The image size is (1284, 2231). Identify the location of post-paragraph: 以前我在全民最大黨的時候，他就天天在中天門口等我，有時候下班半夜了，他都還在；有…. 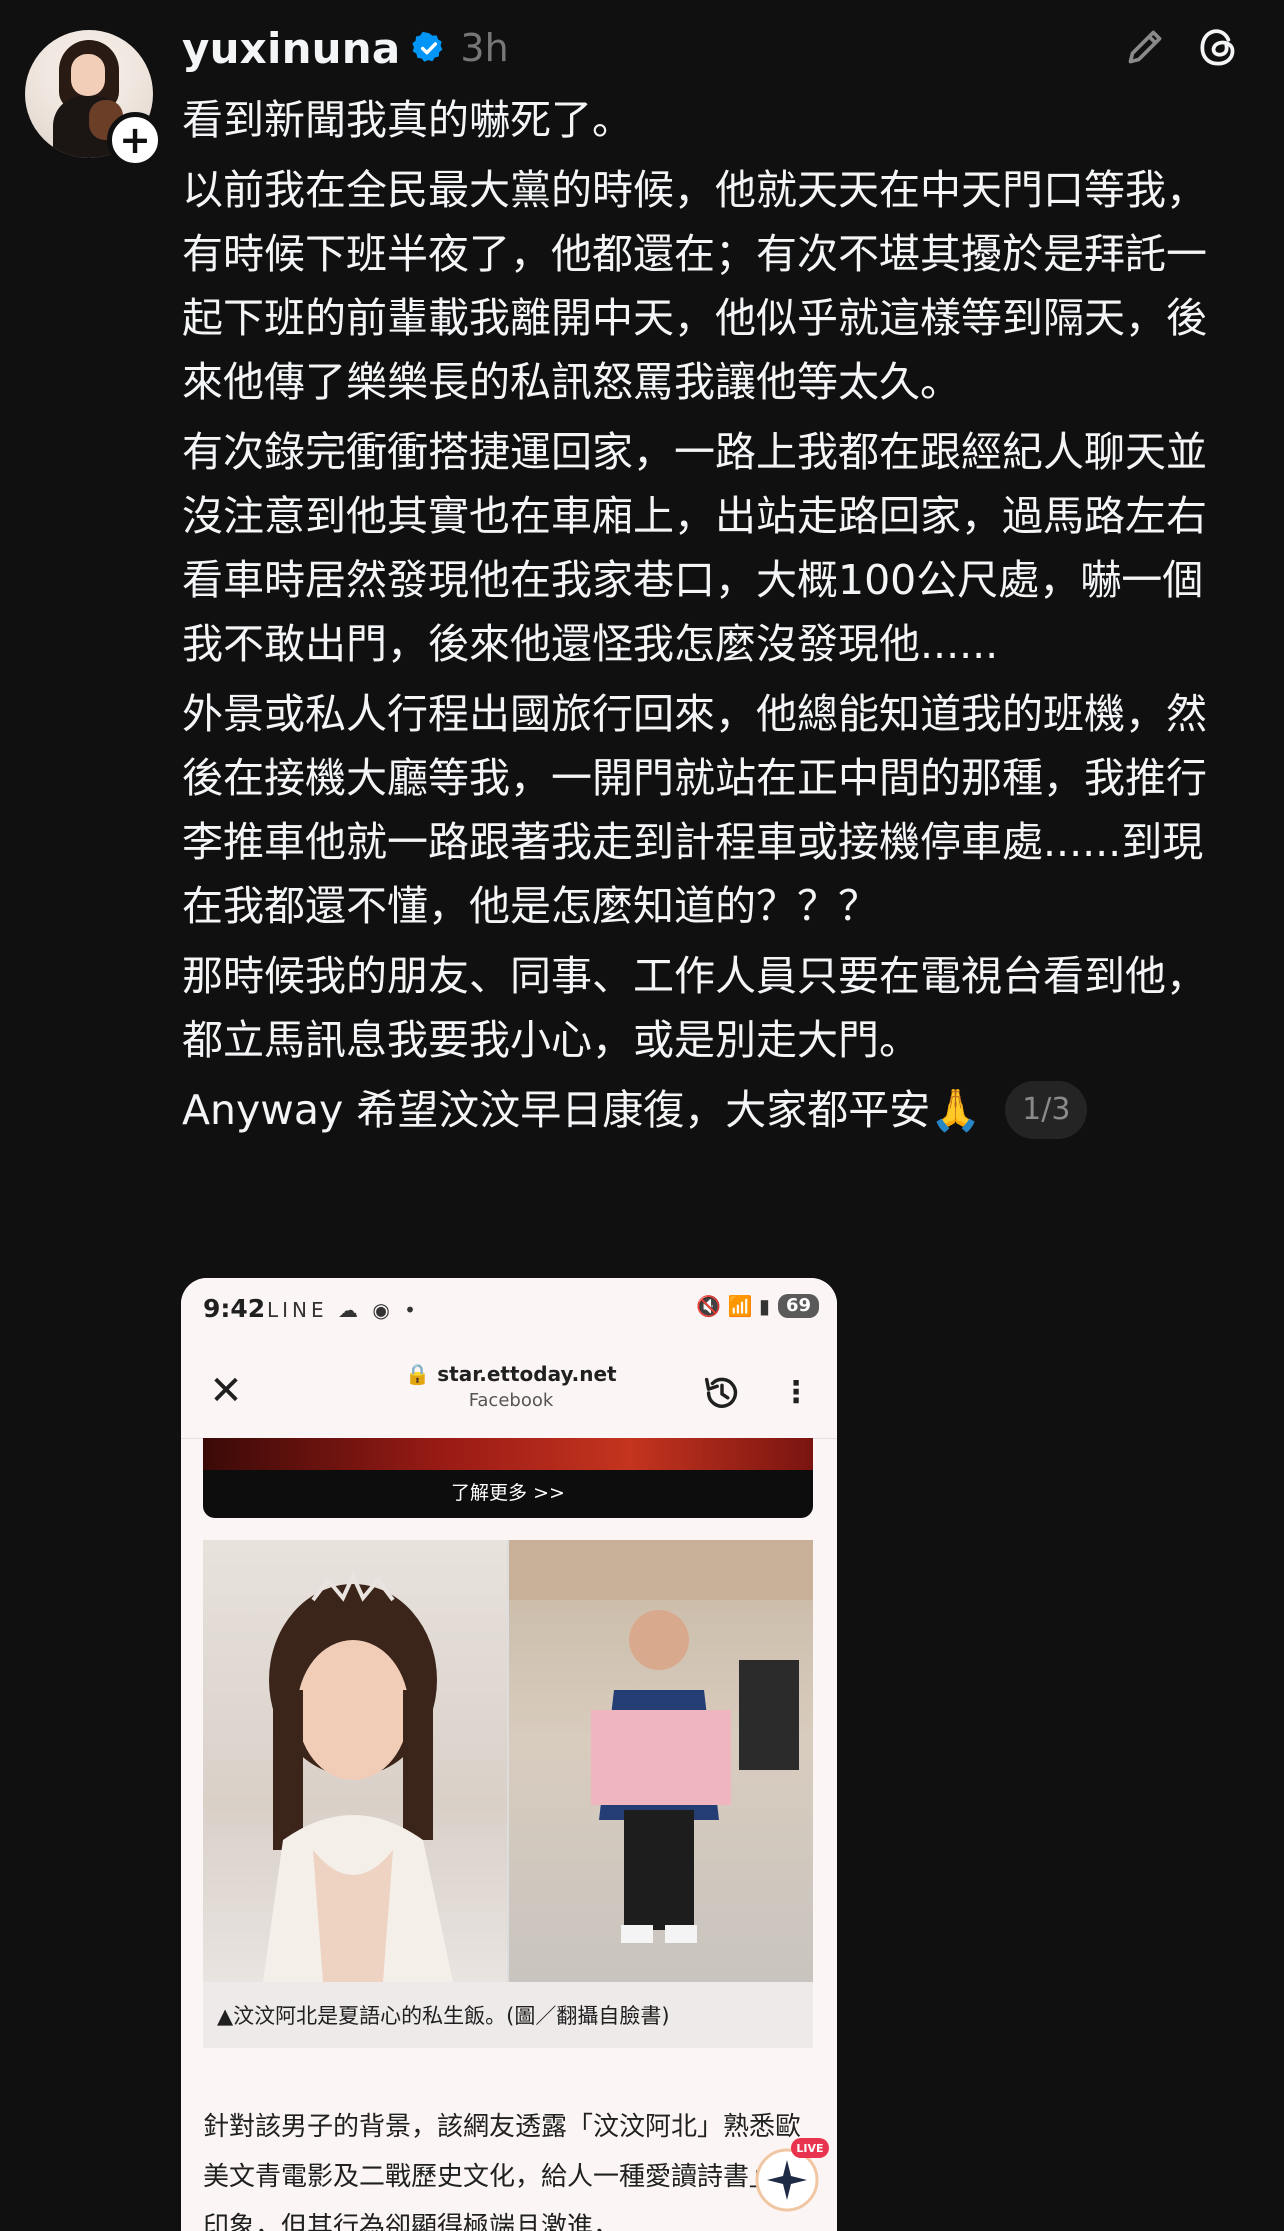
(694, 286).